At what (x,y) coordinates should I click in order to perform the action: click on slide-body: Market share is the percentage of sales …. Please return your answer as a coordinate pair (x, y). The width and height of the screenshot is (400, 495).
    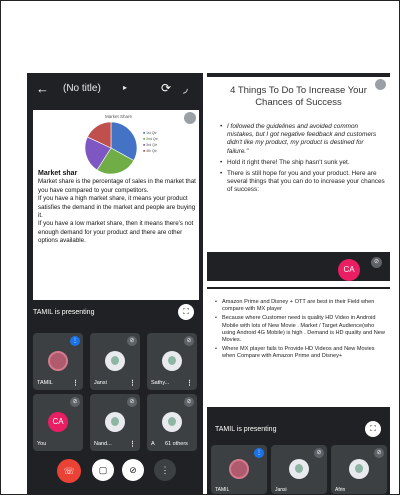
    Looking at the image, I should click on (117, 211).